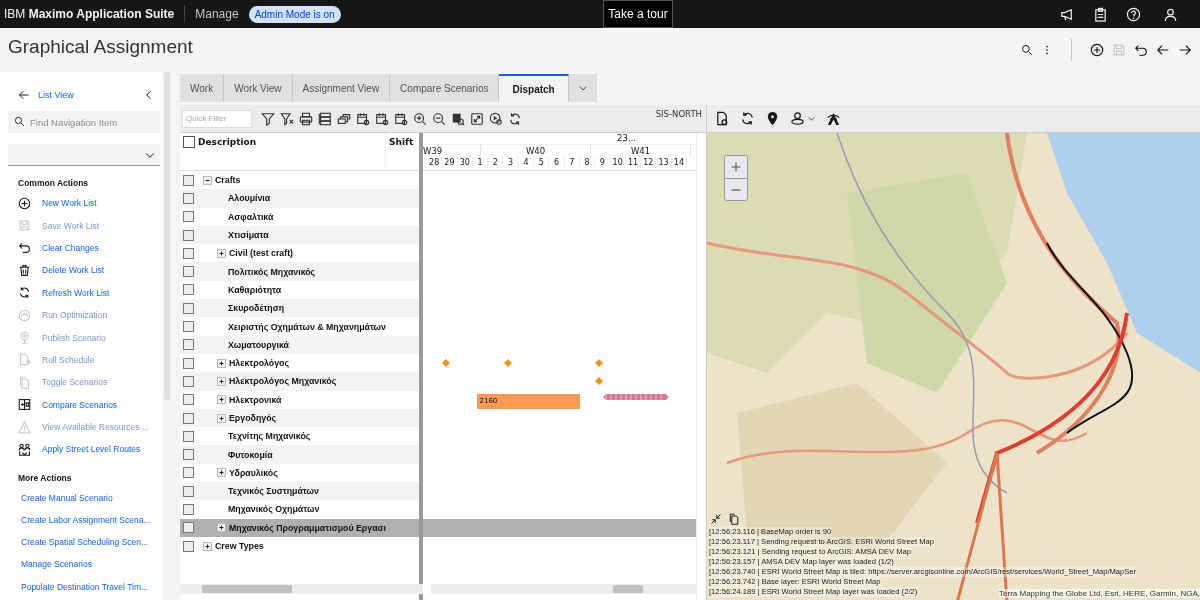 The height and width of the screenshot is (600, 1200). What do you see at coordinates (1027, 50) in the screenshot?
I see `search-icon` at bounding box center [1027, 50].